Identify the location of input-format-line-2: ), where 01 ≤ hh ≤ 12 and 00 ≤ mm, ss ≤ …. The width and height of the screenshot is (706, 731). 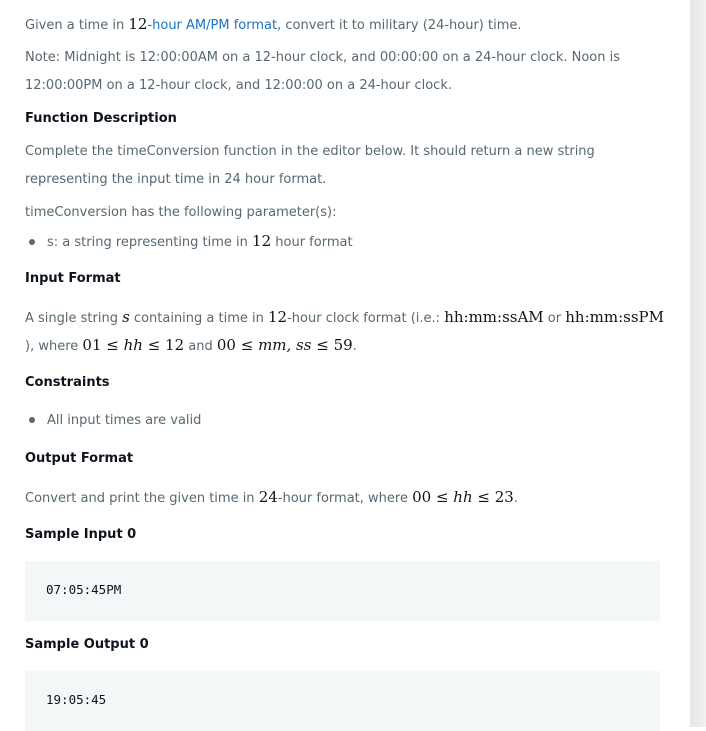
(191, 345).